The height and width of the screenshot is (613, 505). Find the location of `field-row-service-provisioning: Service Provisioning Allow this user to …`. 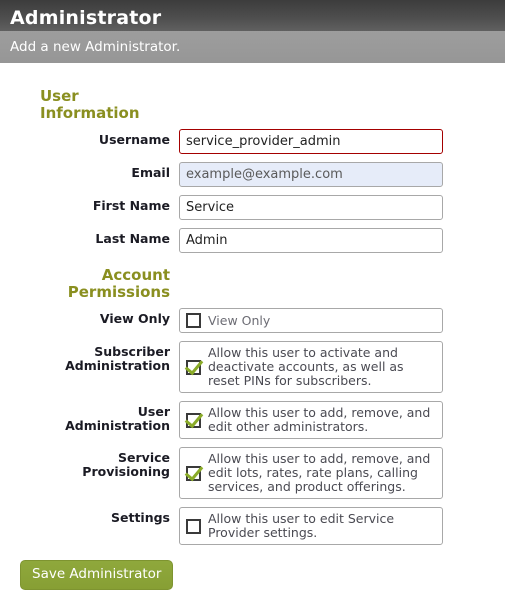

field-row-service-provisioning: Service Provisioning Allow this user to … is located at coordinates (252, 473).